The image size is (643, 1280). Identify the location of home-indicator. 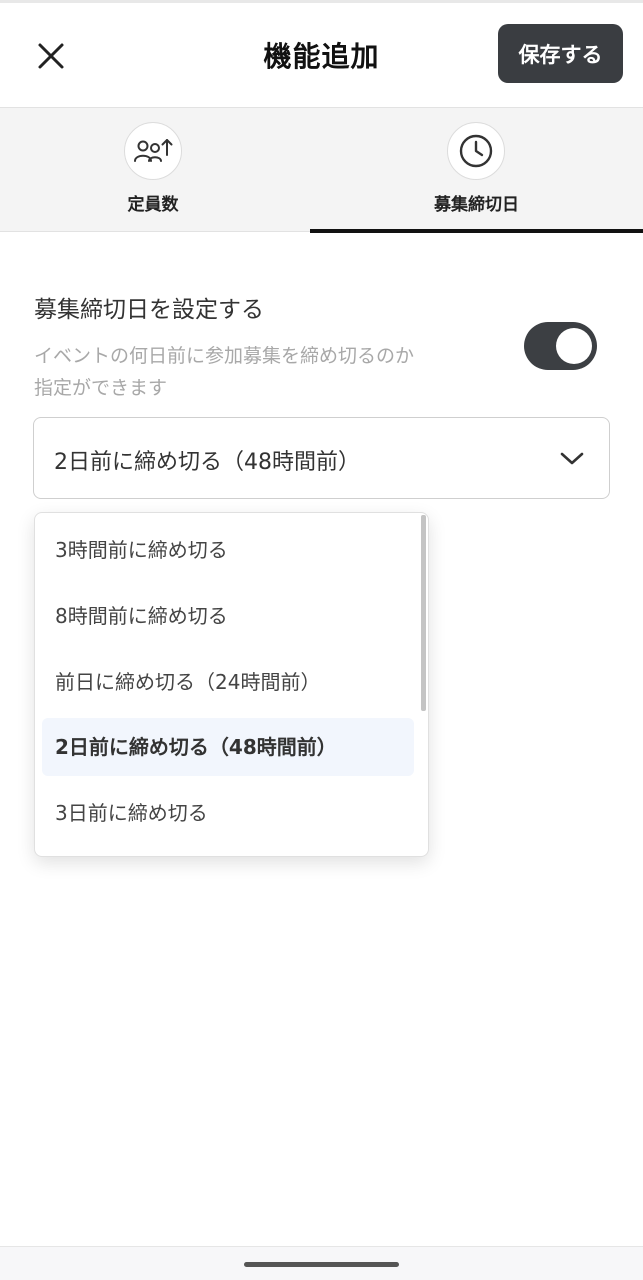
(321, 1264).